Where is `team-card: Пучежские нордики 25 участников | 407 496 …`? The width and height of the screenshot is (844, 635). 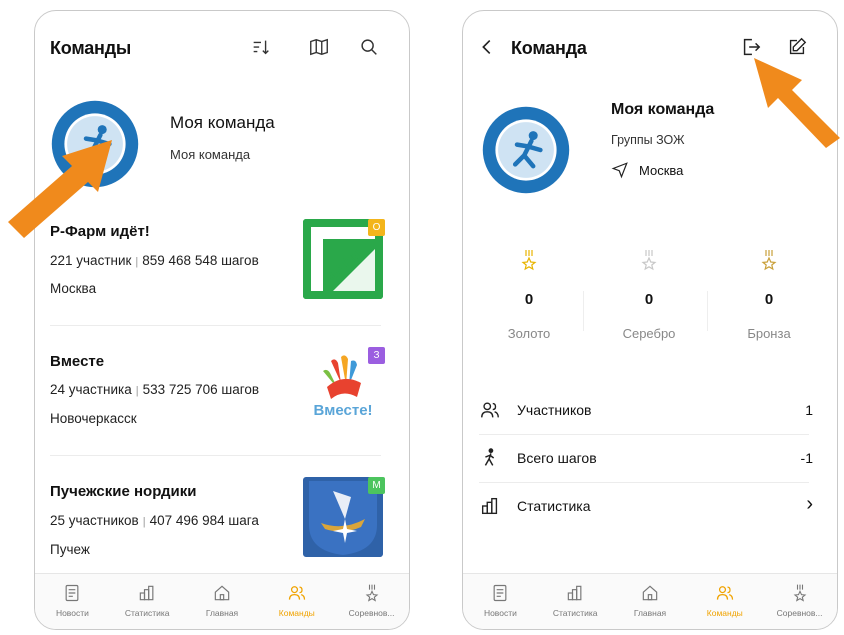
team-card: Пучежские нордики 25 участников | 407 496 … is located at coordinates (222, 524).